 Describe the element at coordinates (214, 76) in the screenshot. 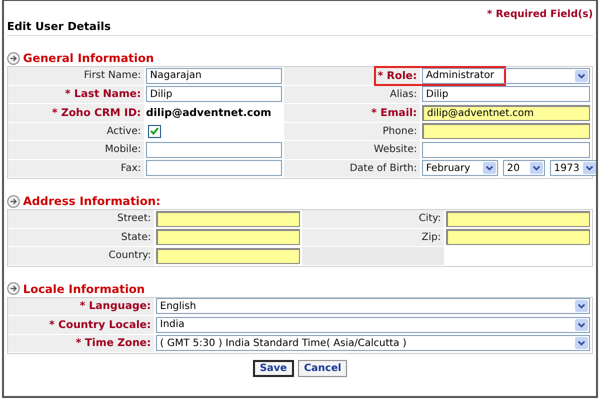

I see `input-field: Nagarajan` at that location.